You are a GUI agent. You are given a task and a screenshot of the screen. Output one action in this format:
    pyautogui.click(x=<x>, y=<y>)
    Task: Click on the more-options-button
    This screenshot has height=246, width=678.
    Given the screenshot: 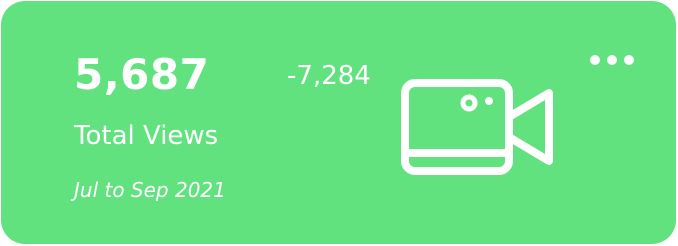 What is the action you would take?
    pyautogui.click(x=612, y=60)
    